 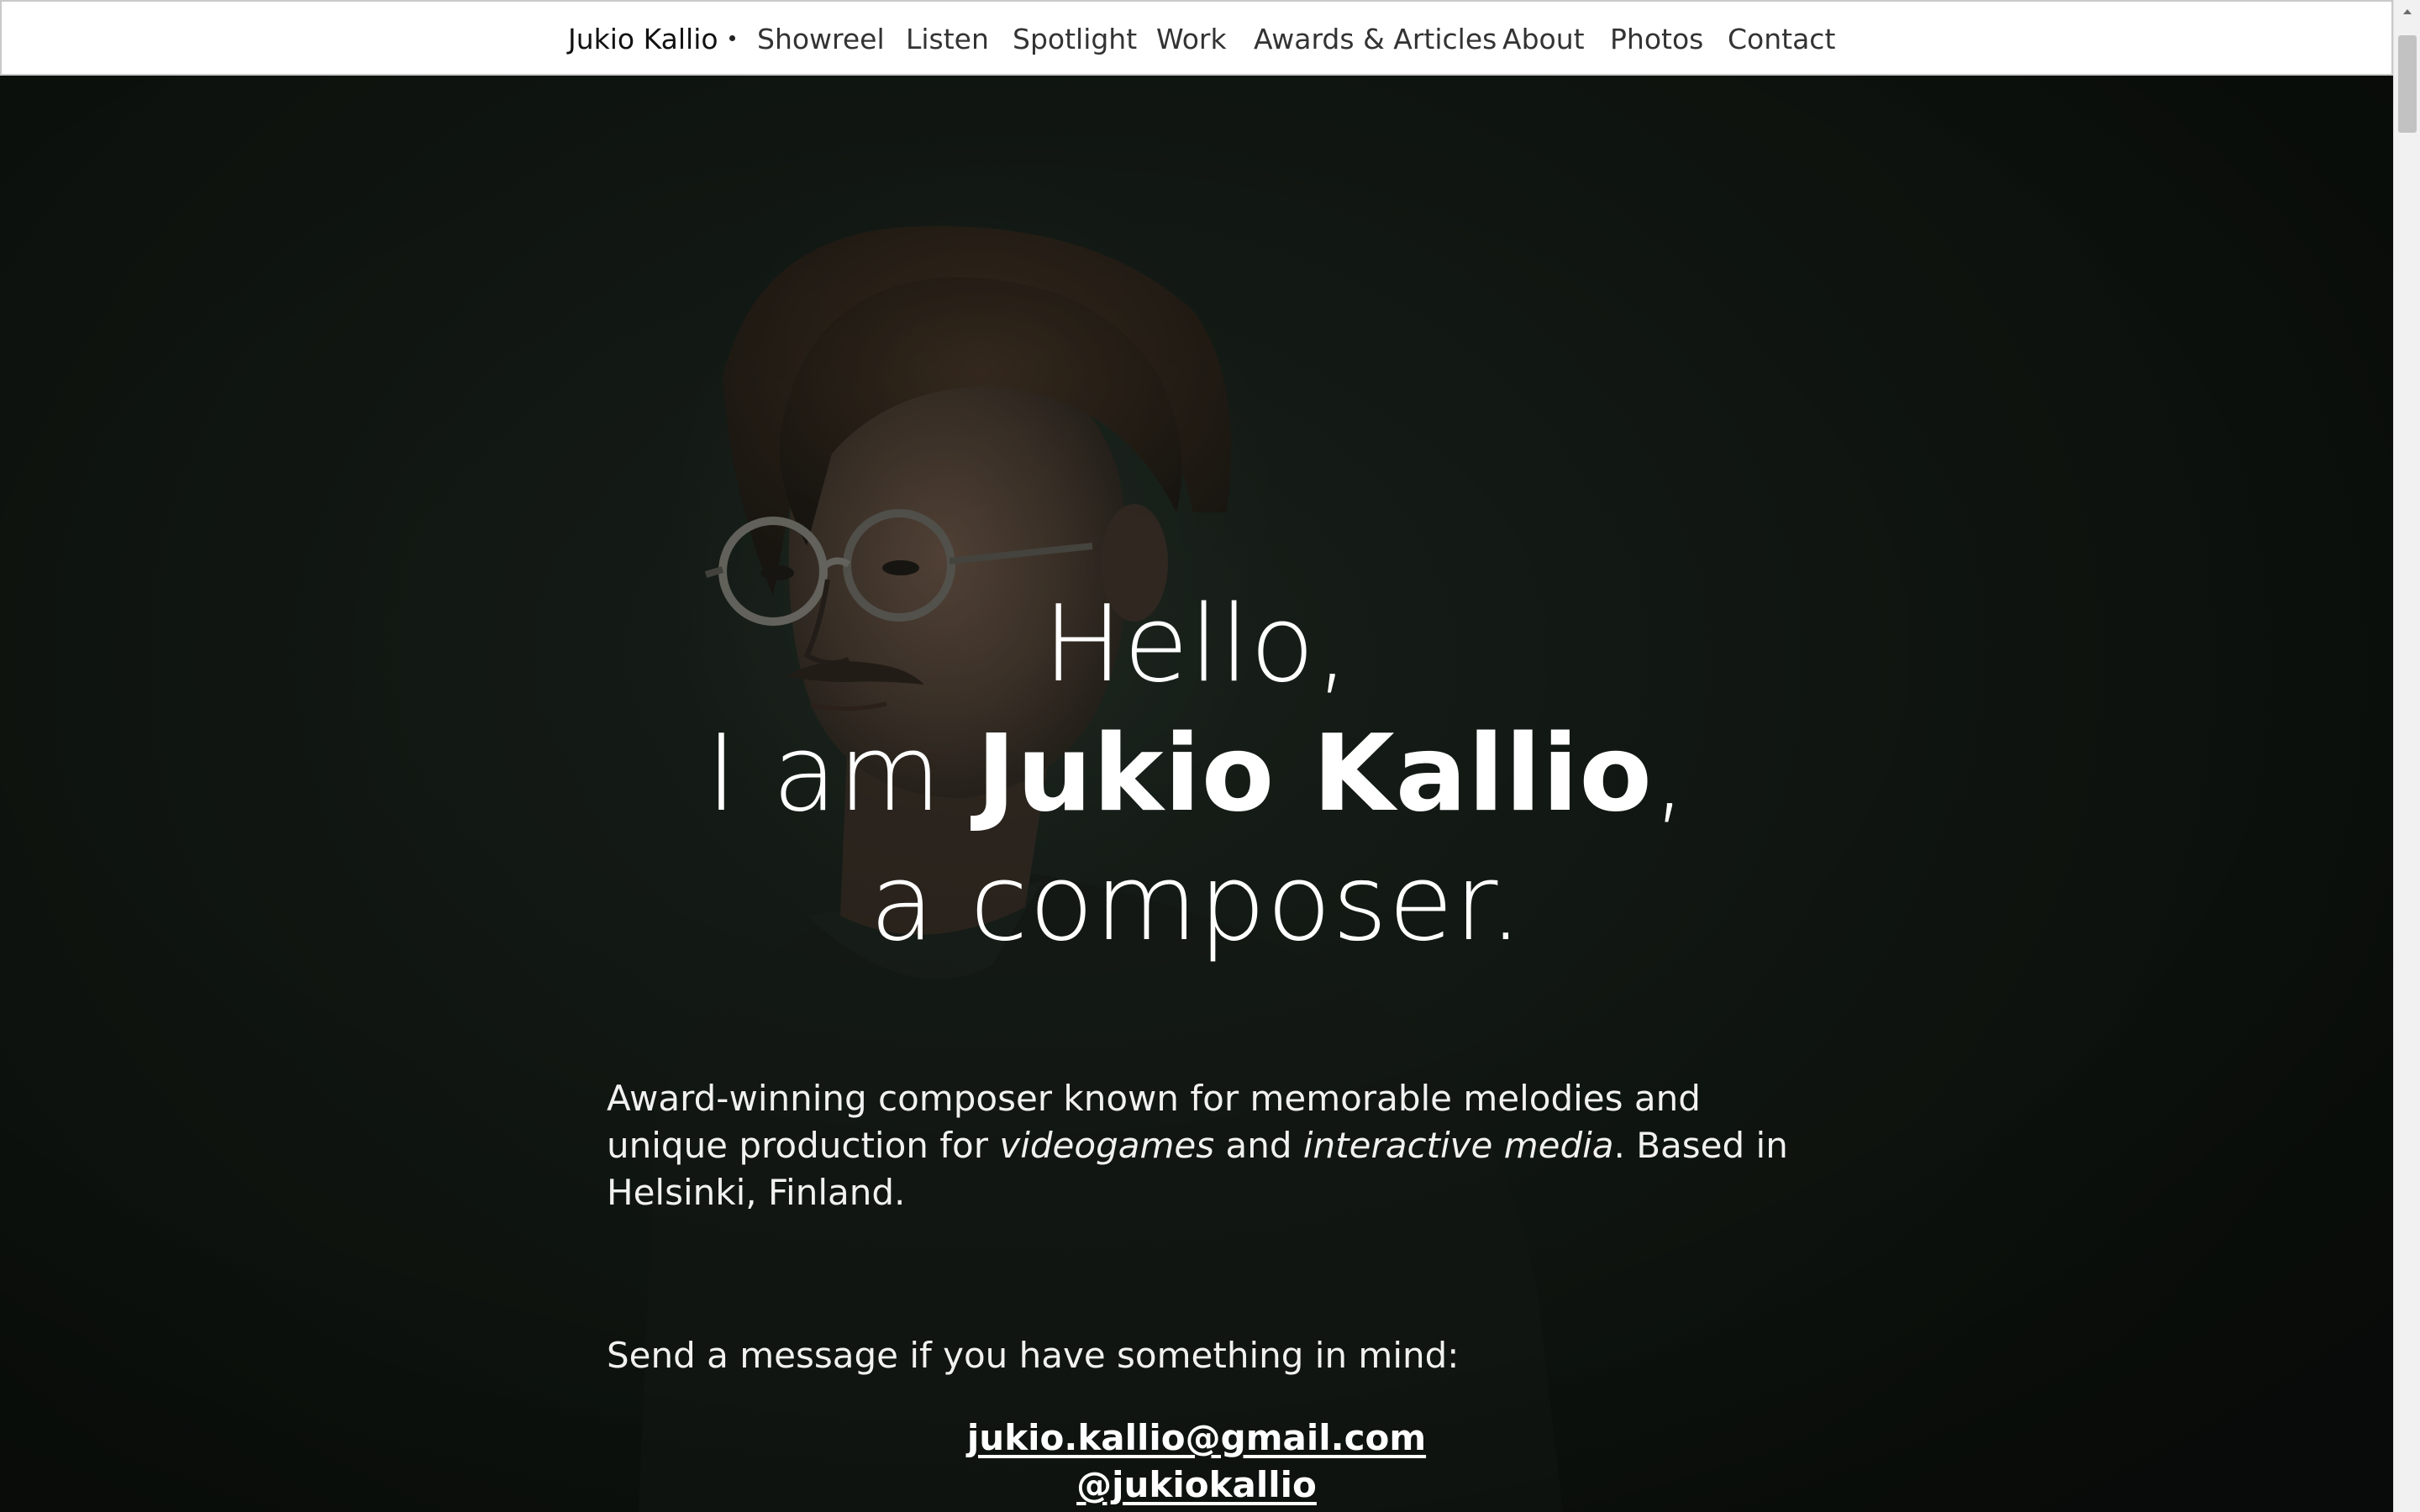 What do you see at coordinates (841, 773) in the screenshot?
I see `intro-prefix: I am` at bounding box center [841, 773].